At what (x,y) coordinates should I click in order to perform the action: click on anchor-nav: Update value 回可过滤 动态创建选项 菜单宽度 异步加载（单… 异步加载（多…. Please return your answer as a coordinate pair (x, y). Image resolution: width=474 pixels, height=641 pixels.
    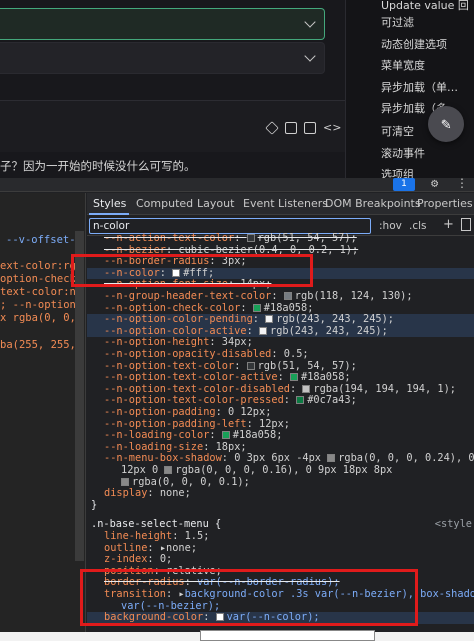
    Looking at the image, I should click on (409, 90).